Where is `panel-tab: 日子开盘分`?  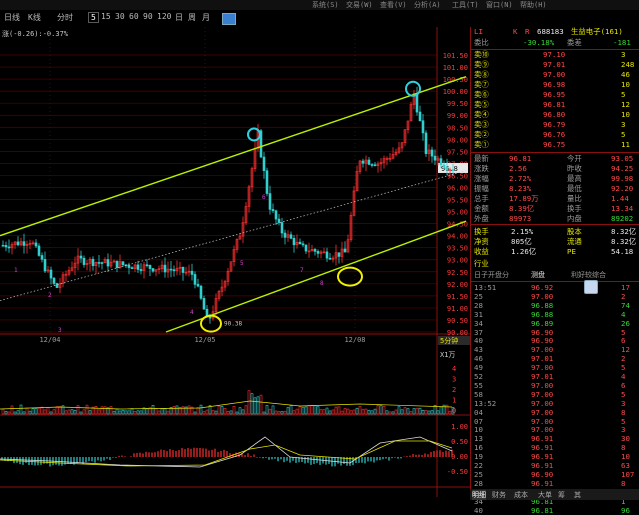 panel-tab: 日子开盘分 is located at coordinates (491, 275).